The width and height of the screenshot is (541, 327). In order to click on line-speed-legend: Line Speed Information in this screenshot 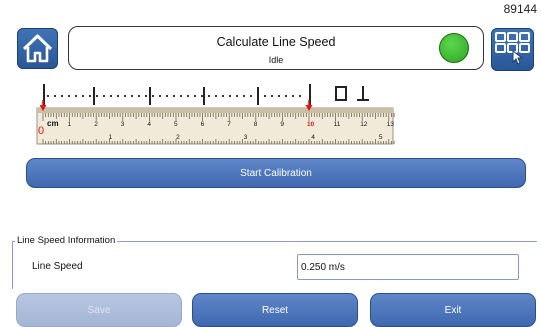, I will do `click(66, 240)`.